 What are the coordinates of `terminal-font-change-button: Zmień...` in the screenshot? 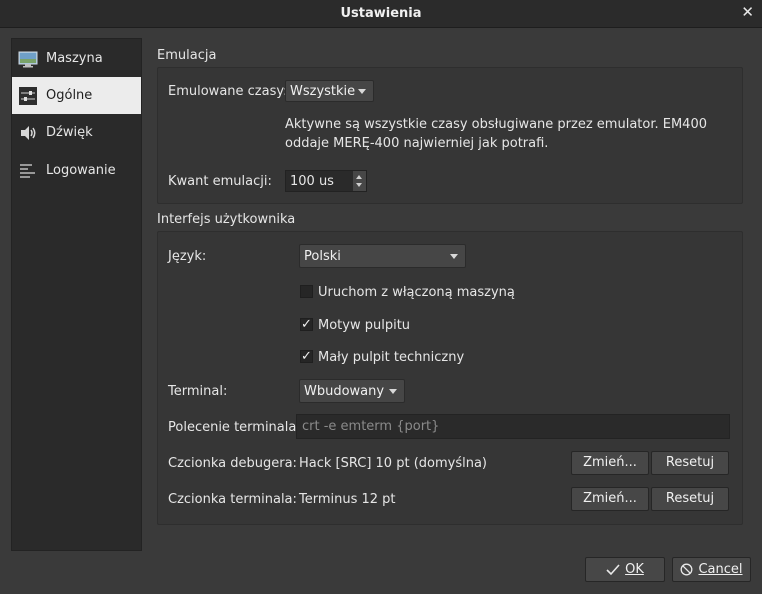 It's located at (610, 499).